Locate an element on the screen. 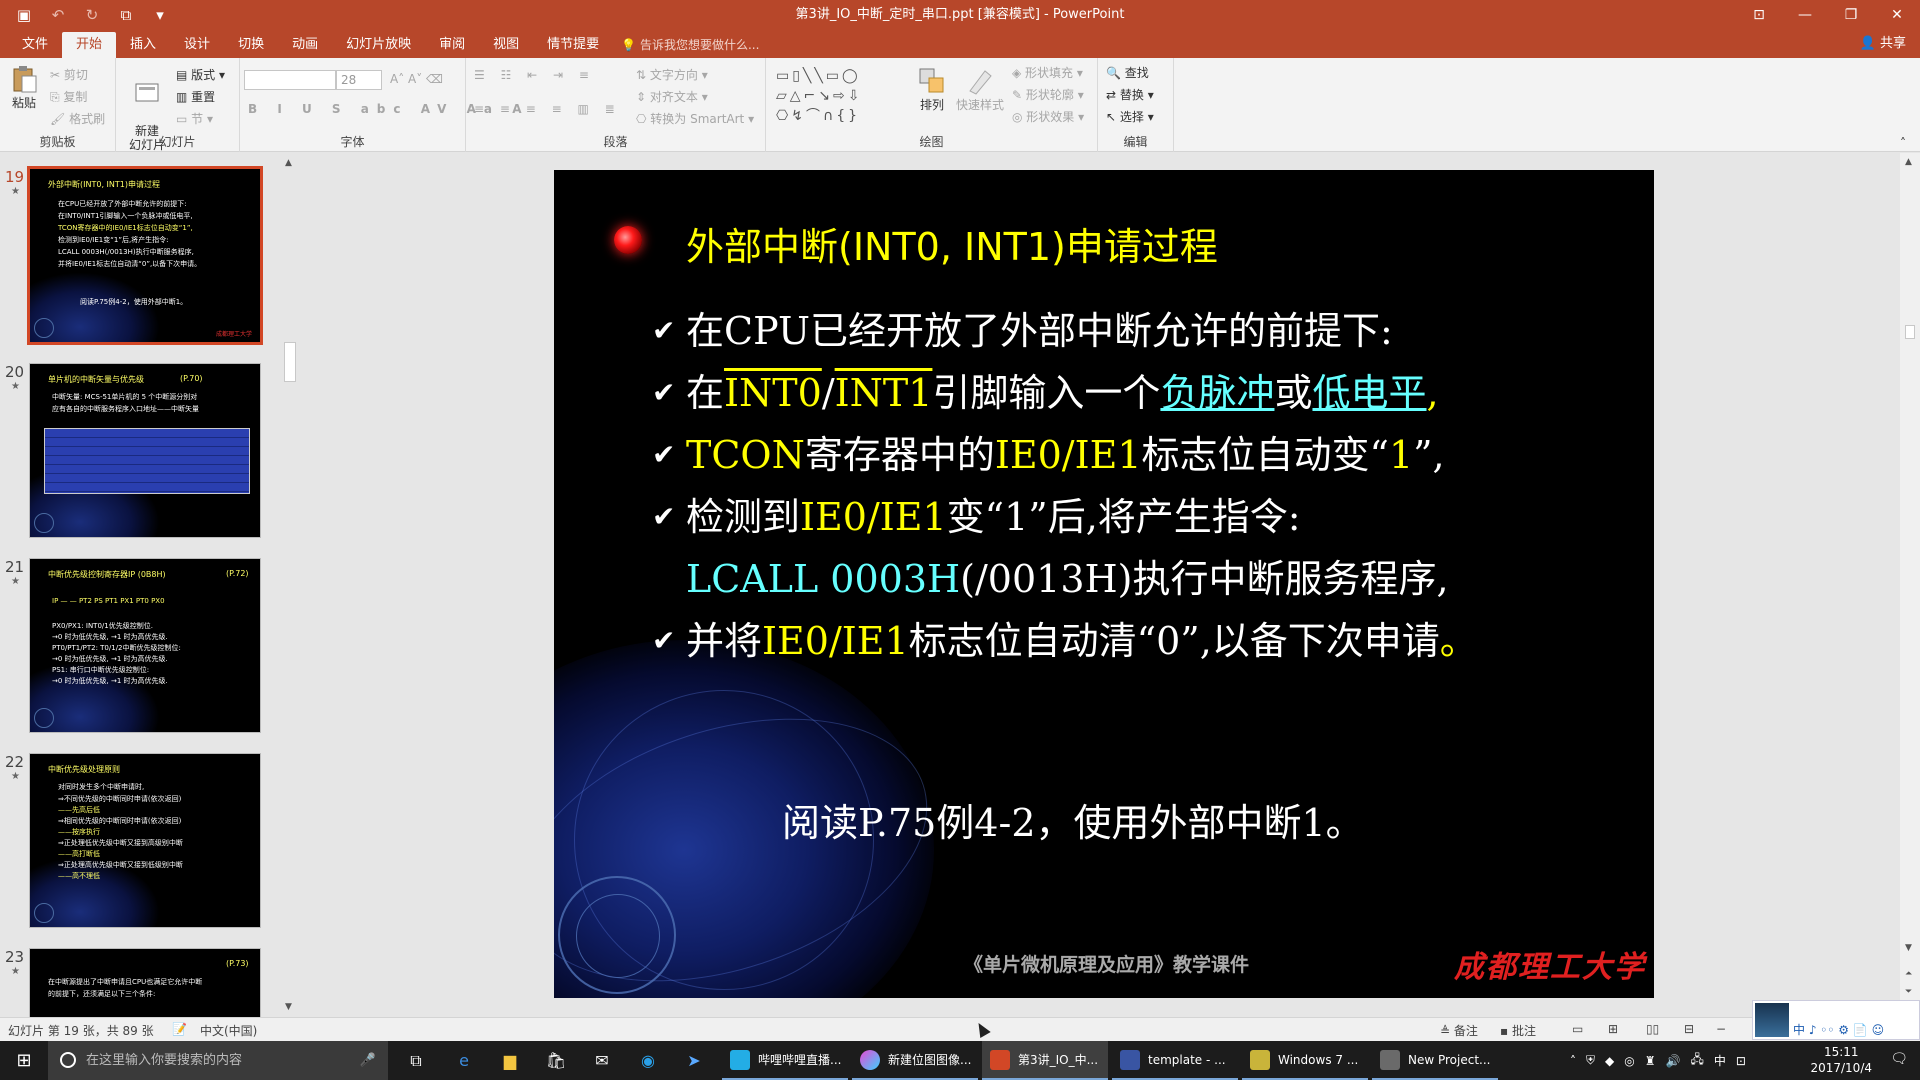 This screenshot has width=1920, height=1080. bullet-line-3: ✔ TCON寄存器中的IE0/IE1标志位自动变“1”, is located at coordinates (1048, 451).